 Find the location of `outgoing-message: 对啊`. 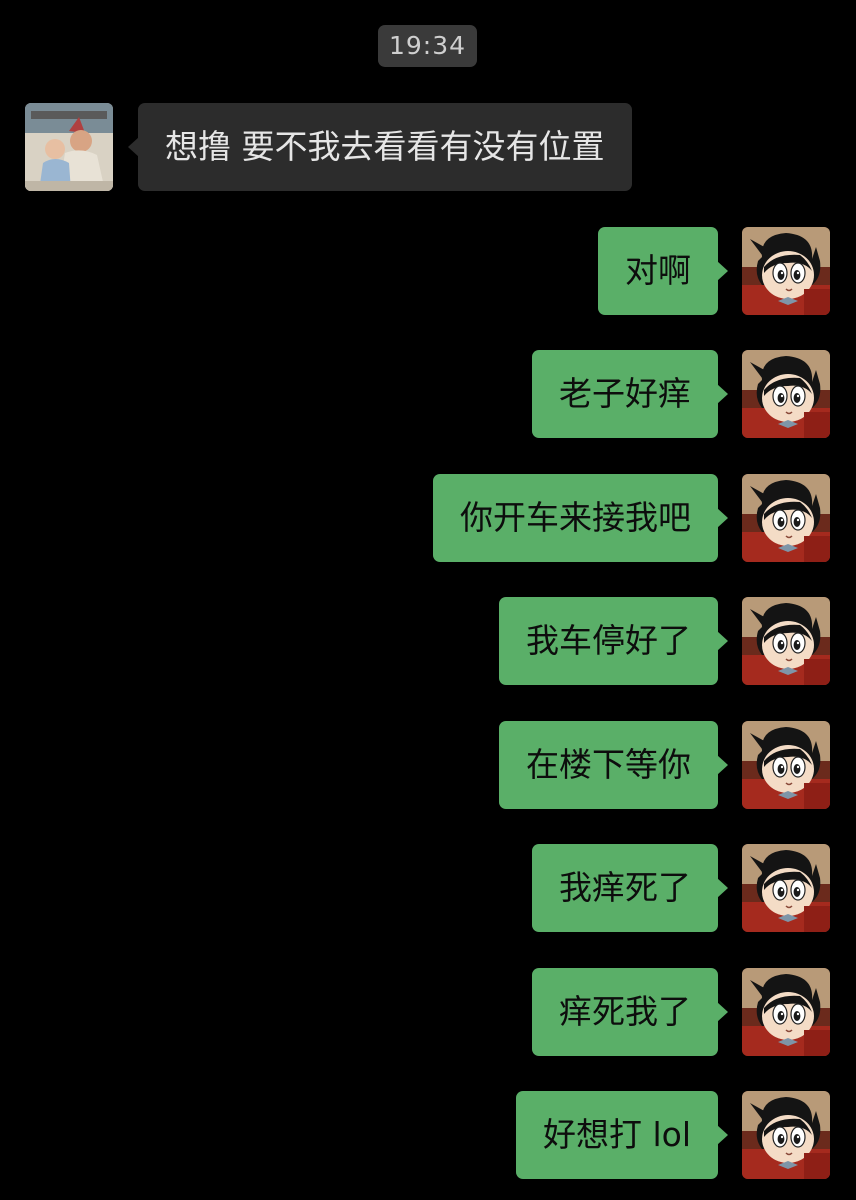

outgoing-message: 对啊 is located at coordinates (428, 271).